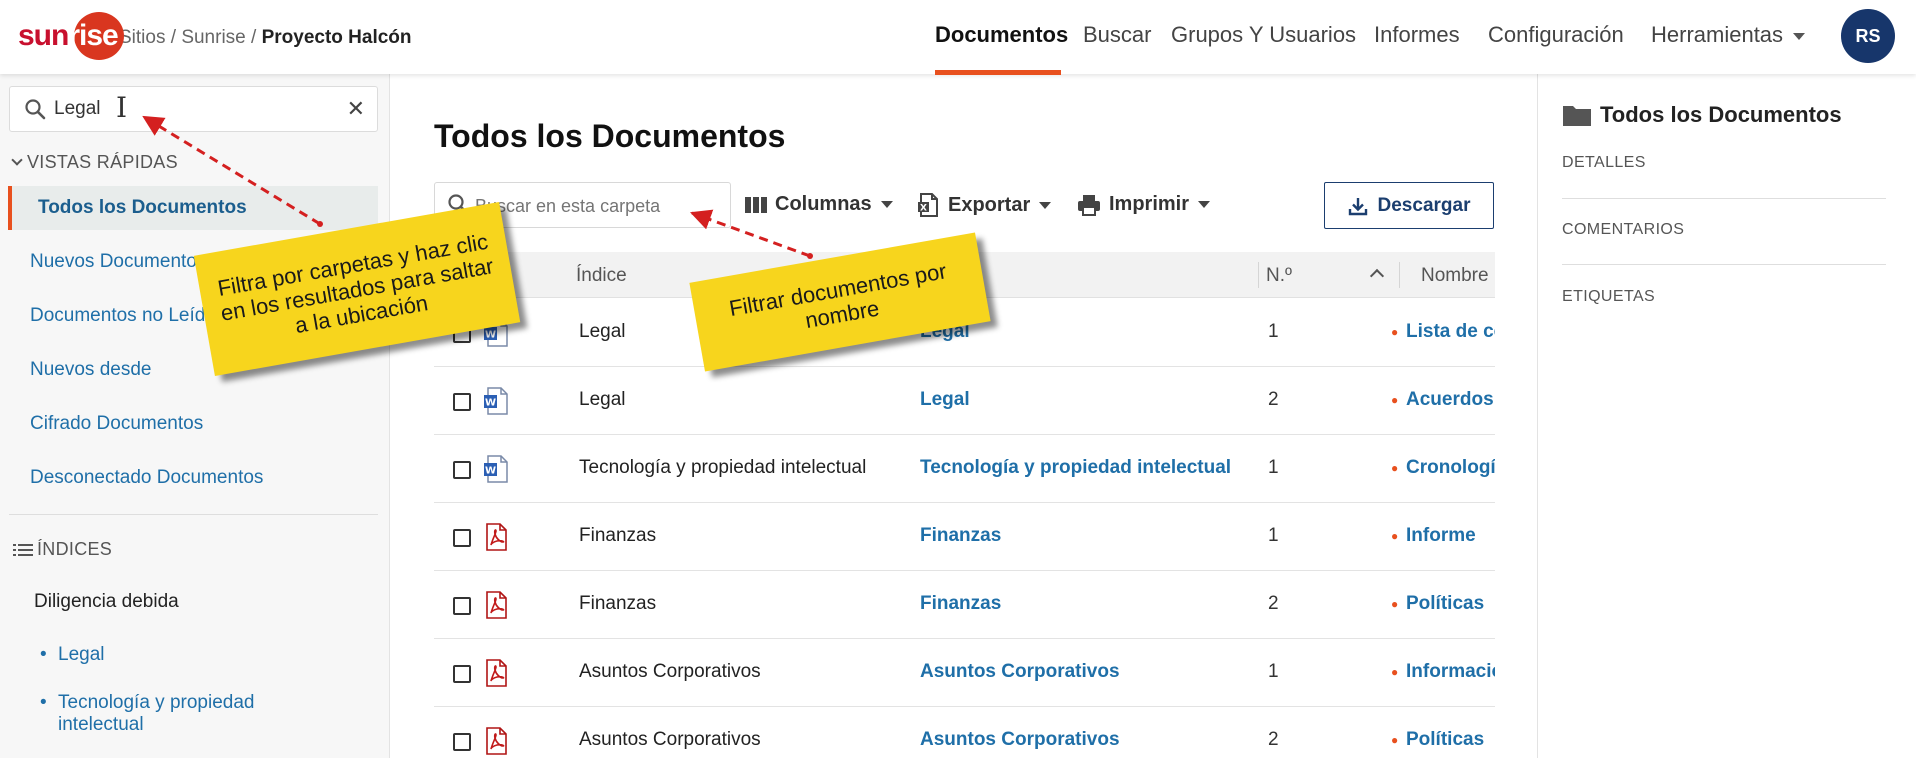 This screenshot has height=758, width=1916. Describe the element at coordinates (1433, 536) in the screenshot. I see `cell-document-name: ● Informe` at that location.